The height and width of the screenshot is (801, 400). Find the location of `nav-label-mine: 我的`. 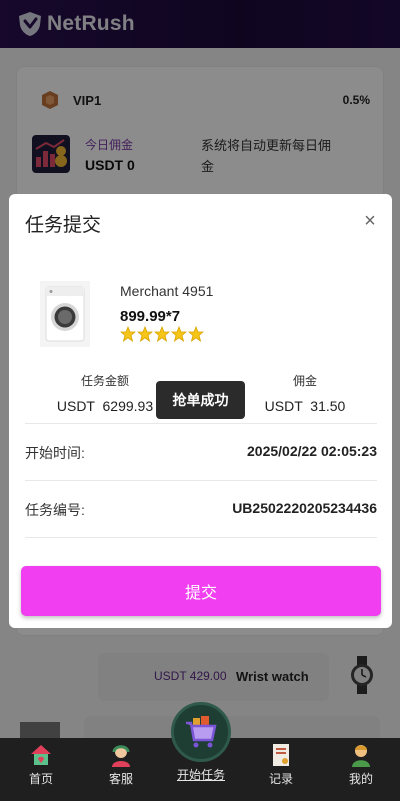

nav-label-mine: 我的 is located at coordinates (360, 779).